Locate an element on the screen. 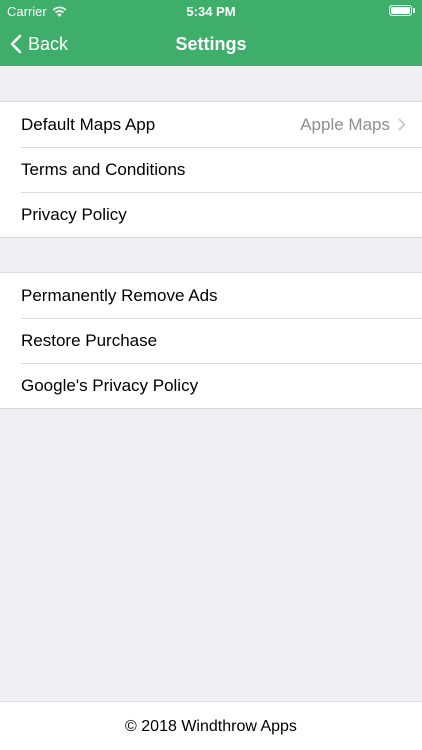 This screenshot has width=422, height=750. row-label: Permanently Remove Ads is located at coordinates (119, 295).